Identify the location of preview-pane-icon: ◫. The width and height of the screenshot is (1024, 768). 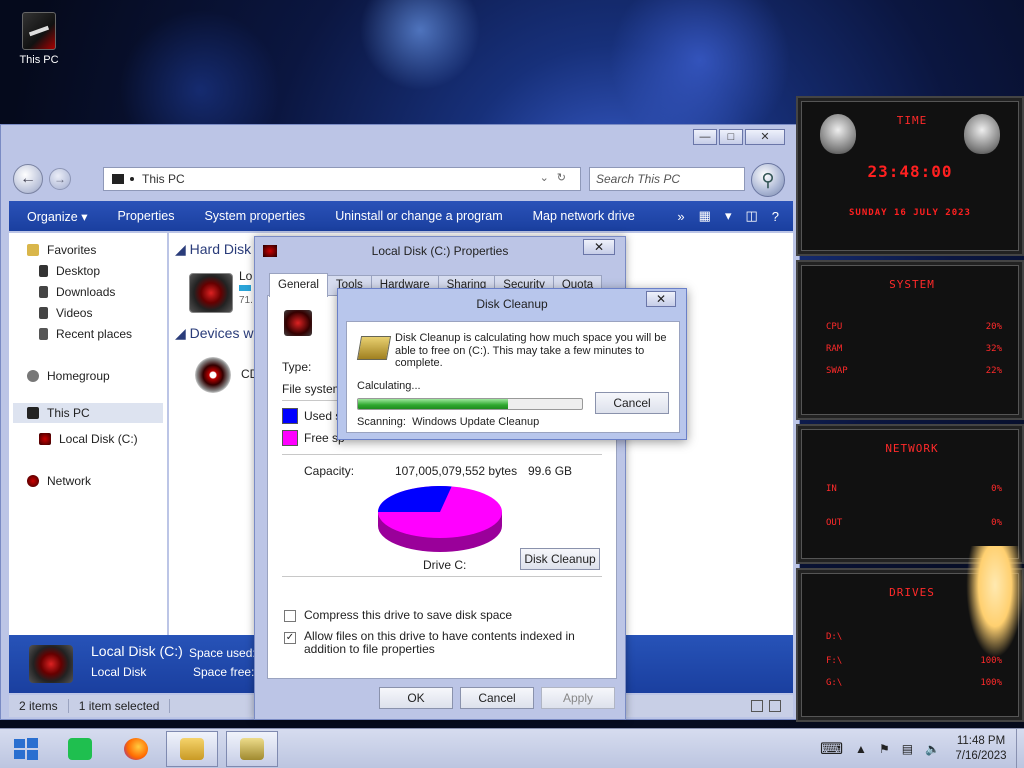
(751, 216).